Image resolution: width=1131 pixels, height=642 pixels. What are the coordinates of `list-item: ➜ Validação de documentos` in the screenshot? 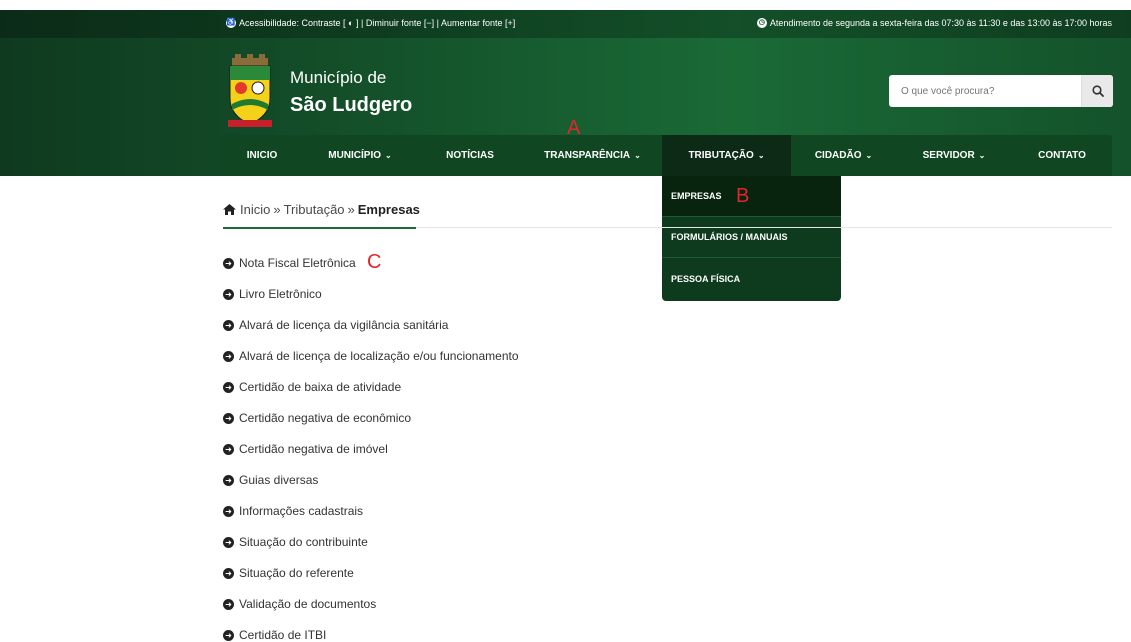 It's located at (299, 604).